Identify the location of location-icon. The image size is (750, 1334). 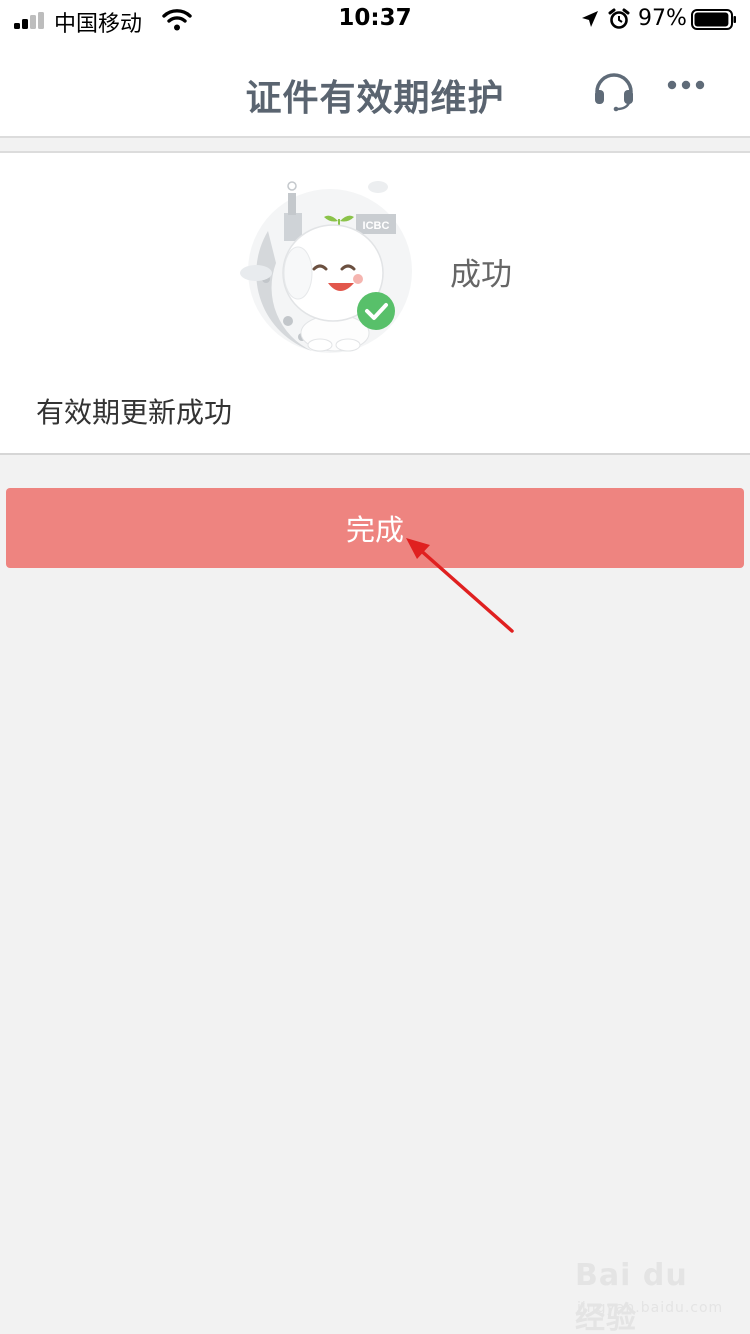
(590, 19).